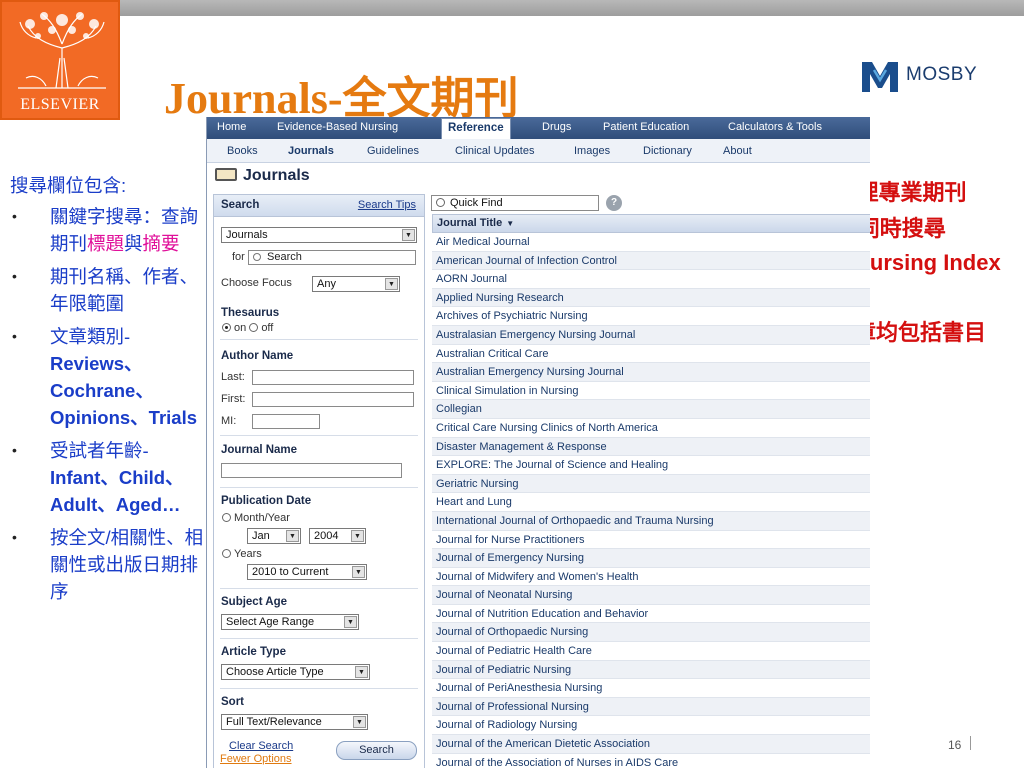 Image resolution: width=1024 pixels, height=768 pixels. What do you see at coordinates (68, 185) in the screenshot?
I see `left-notes-lead: 搜尋欄位包含:` at bounding box center [68, 185].